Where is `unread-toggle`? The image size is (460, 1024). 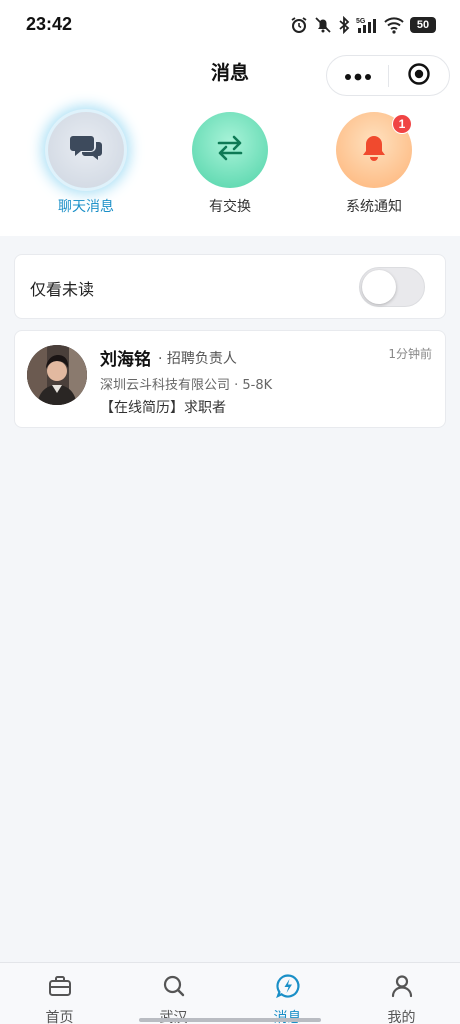
unread-toggle is located at coordinates (392, 287).